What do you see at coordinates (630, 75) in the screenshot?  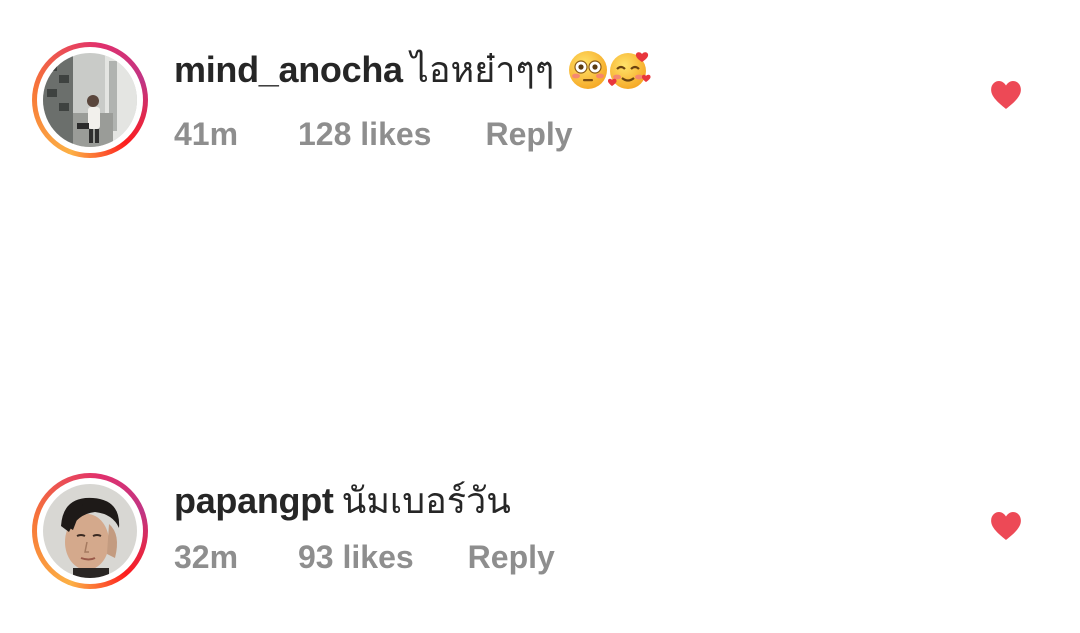 I see `smiling-face-with-hearts-emoji` at bounding box center [630, 75].